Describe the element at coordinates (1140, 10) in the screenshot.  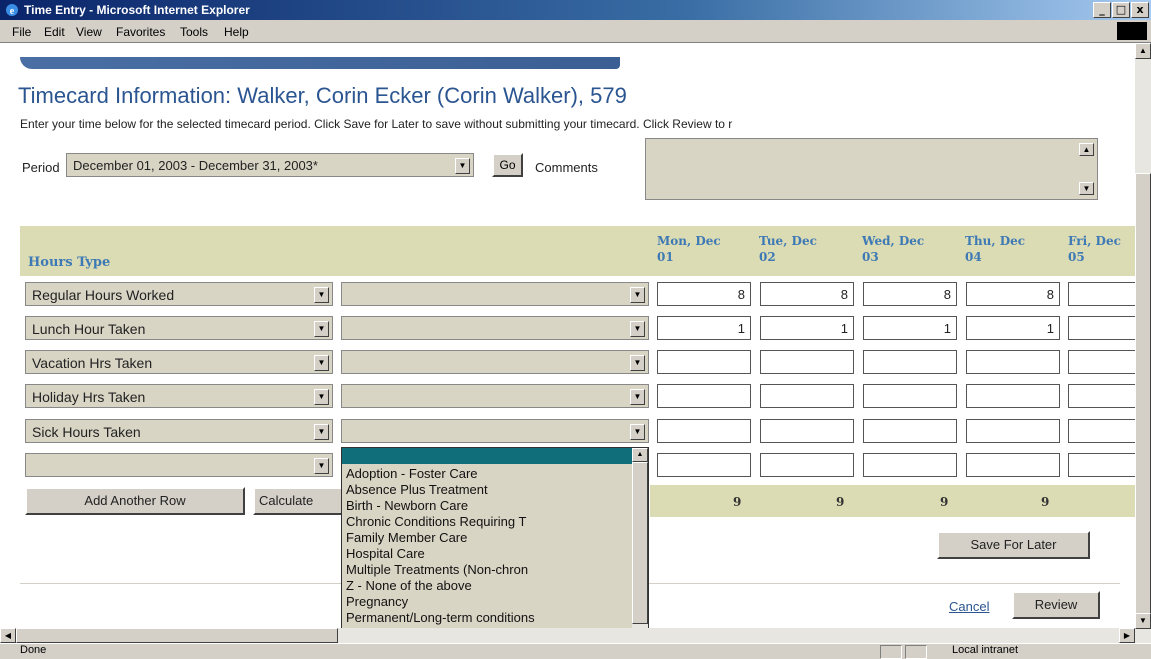
I see `close-button: x` at that location.